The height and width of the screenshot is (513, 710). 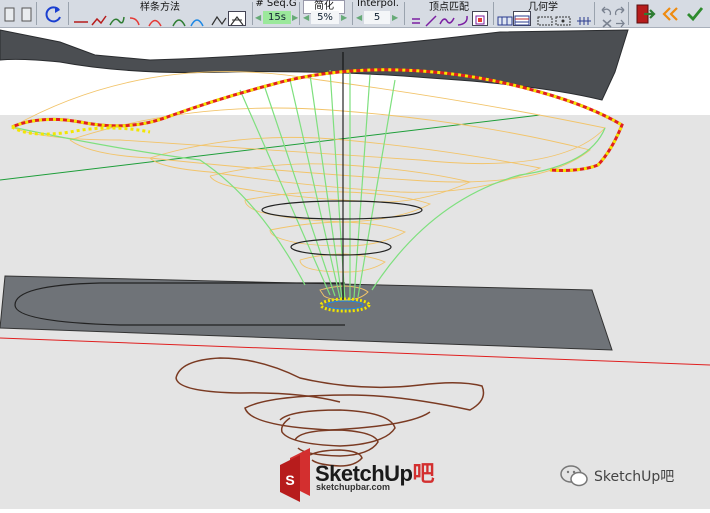 I want to click on slope-match-icon, so click(x=431, y=19).